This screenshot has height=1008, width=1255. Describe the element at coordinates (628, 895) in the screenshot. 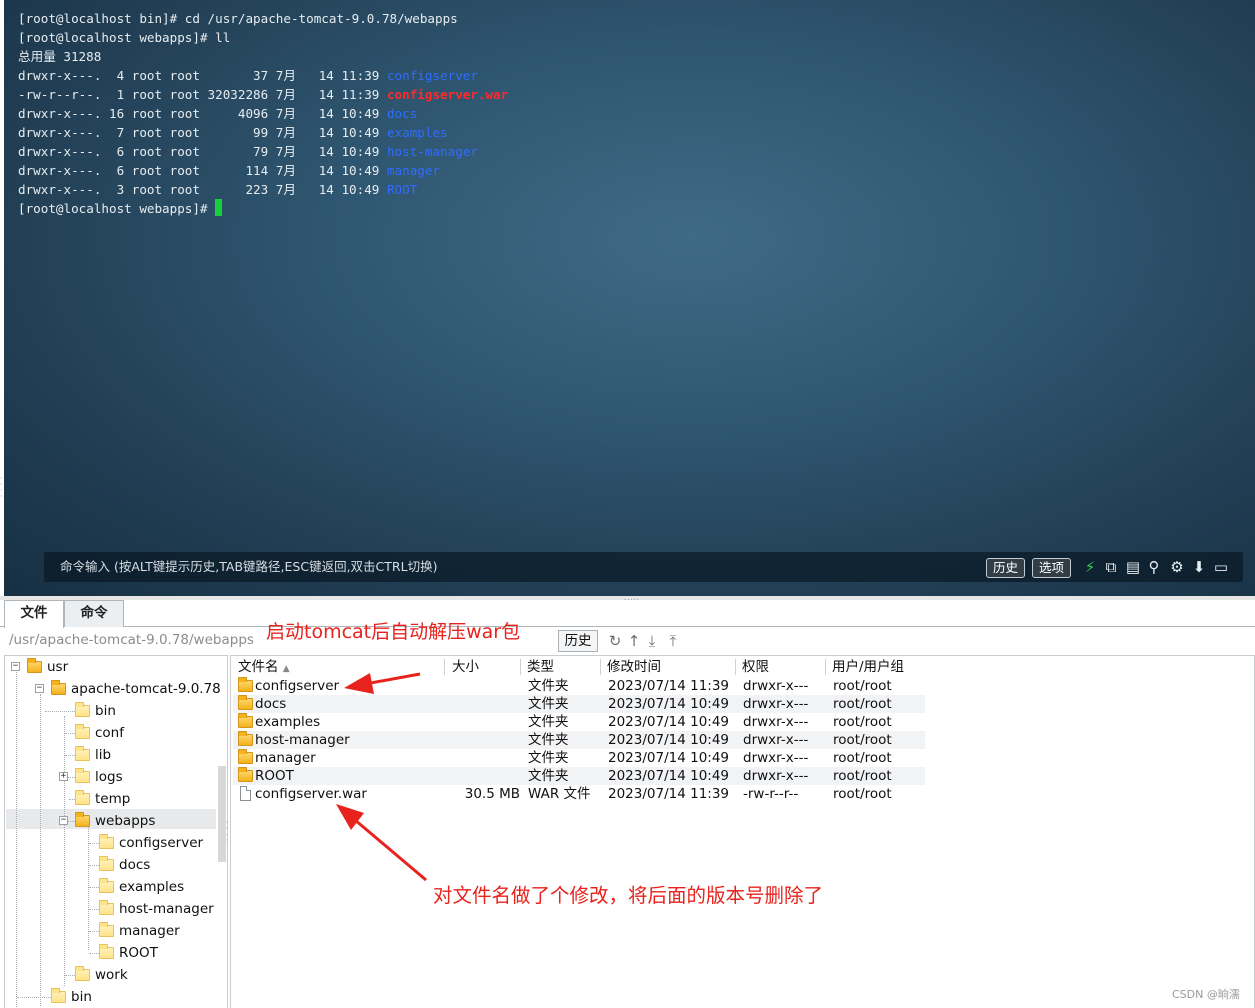

I see `annotation-bottom: 对文件名做了个修改，将后面的版本号删除了` at that location.